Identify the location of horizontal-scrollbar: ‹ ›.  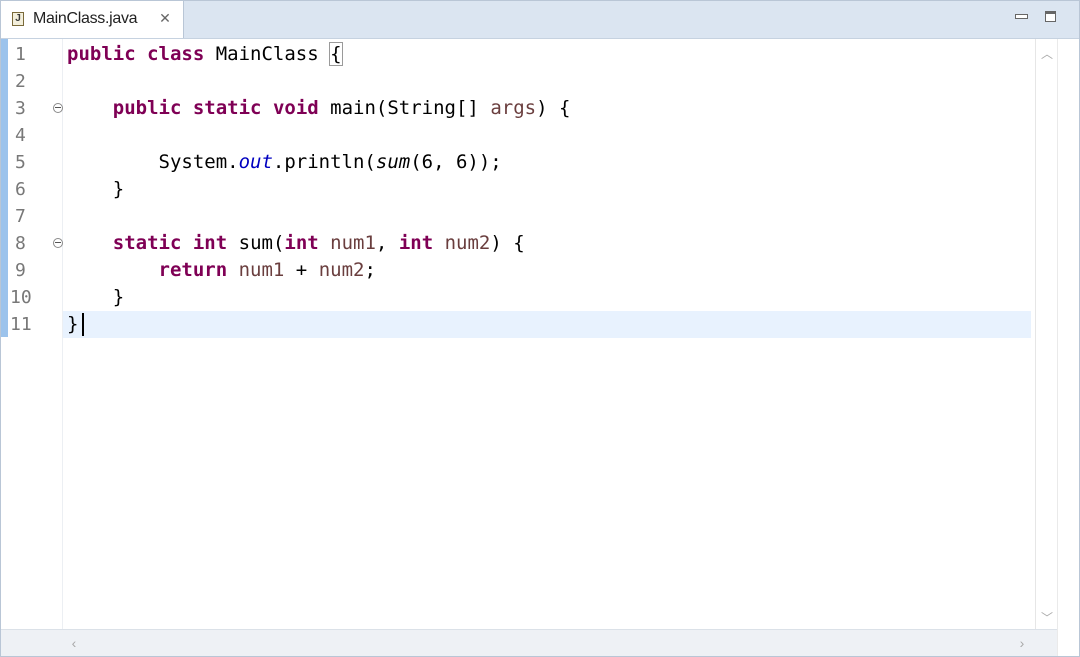
(529, 642).